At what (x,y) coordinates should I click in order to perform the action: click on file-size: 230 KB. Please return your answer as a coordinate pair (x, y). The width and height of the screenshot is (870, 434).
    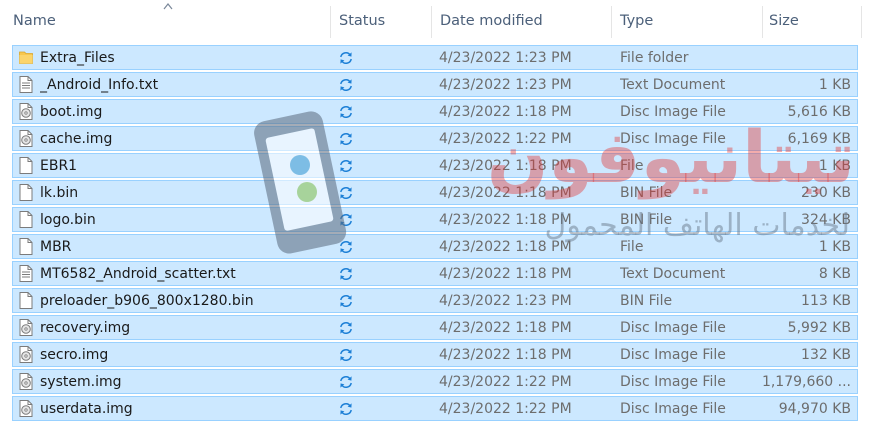
    Looking at the image, I should click on (826, 193).